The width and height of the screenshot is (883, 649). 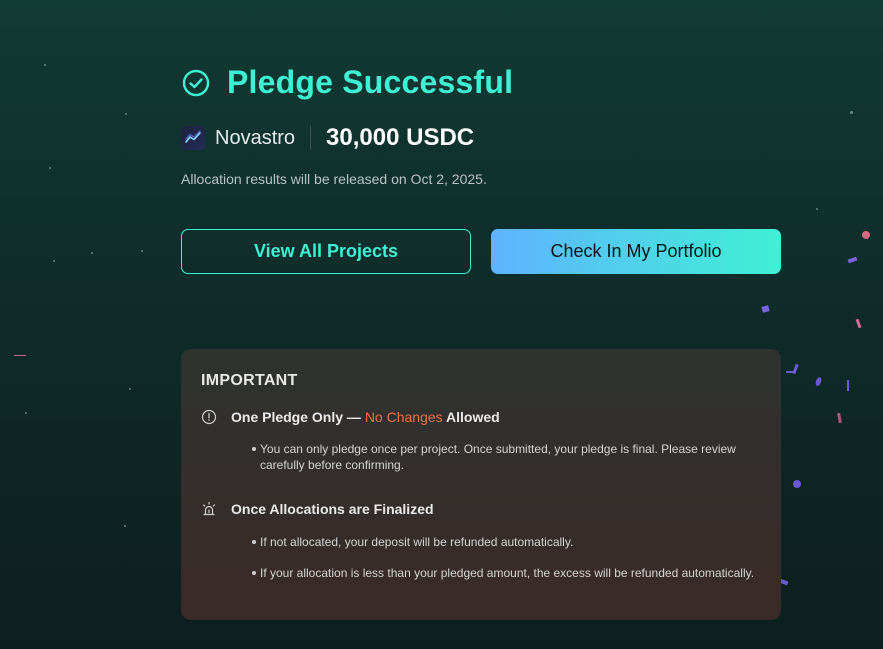 What do you see at coordinates (370, 82) in the screenshot?
I see `page-title: Pledge Successful` at bounding box center [370, 82].